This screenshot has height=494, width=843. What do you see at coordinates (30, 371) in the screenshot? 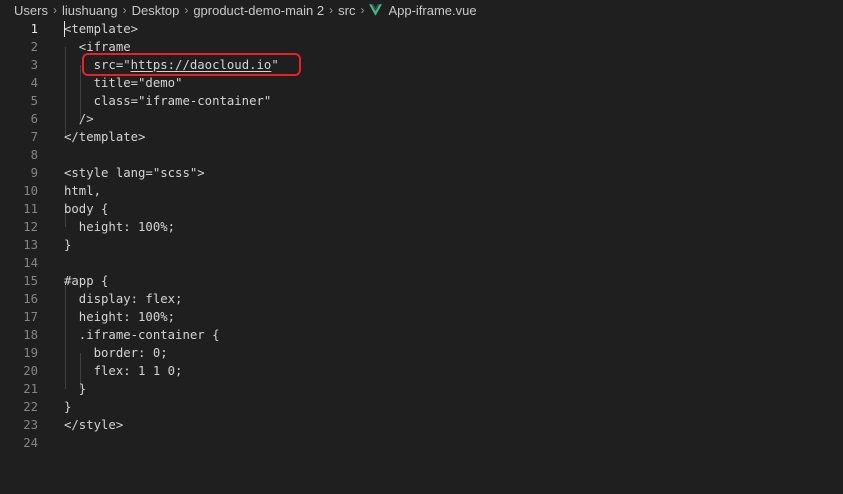
I see `line-number: 20` at bounding box center [30, 371].